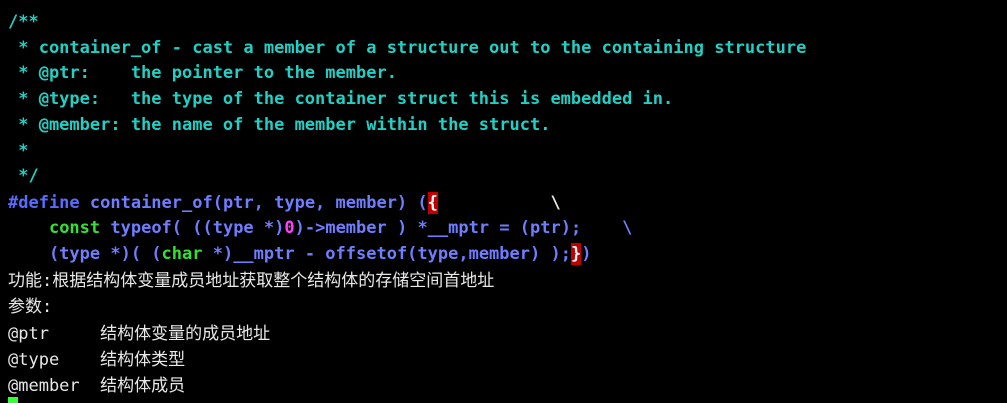  What do you see at coordinates (253, 203) in the screenshot?
I see `macro-signature: container_of(ptr, type, member) (` at bounding box center [253, 203].